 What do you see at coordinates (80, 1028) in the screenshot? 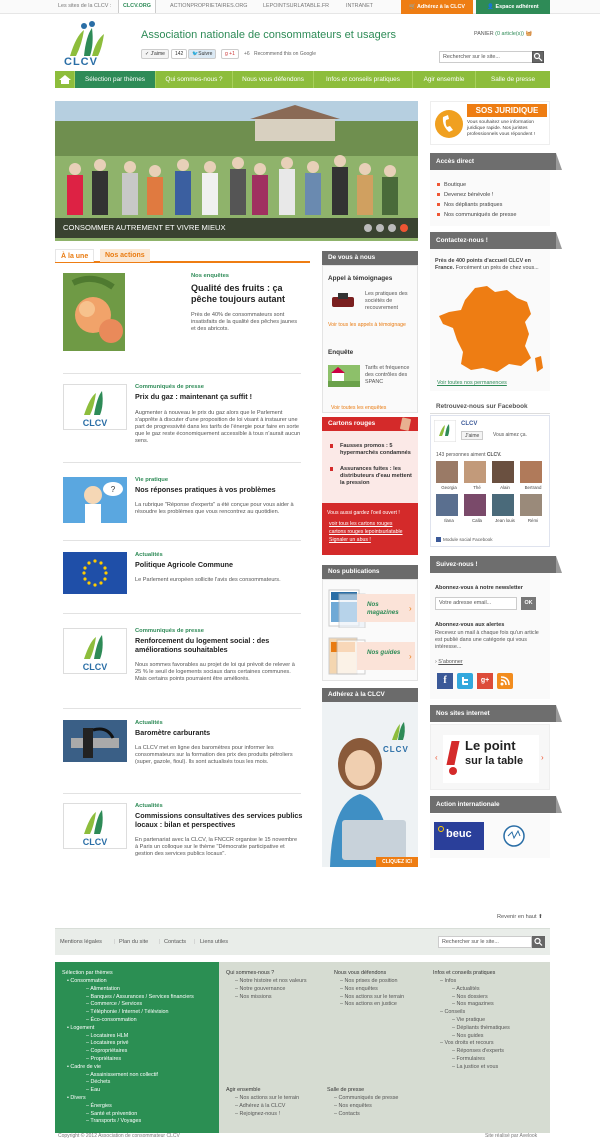
I see `footer-theme-link: • Logement` at bounding box center [80, 1028].